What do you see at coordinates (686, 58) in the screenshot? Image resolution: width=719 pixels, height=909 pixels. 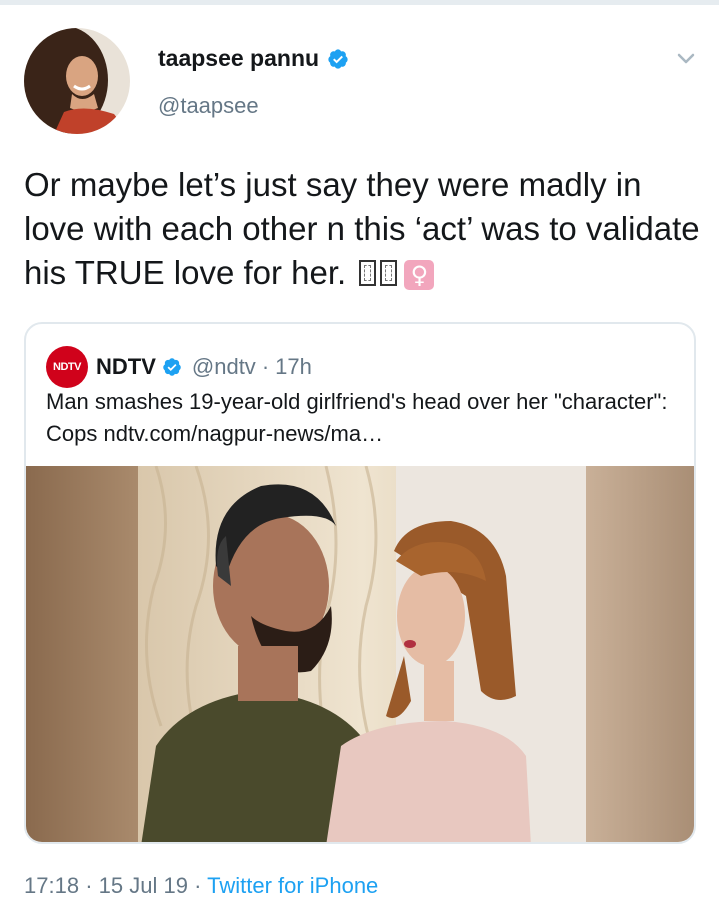 I see `chevron-down-icon` at bounding box center [686, 58].